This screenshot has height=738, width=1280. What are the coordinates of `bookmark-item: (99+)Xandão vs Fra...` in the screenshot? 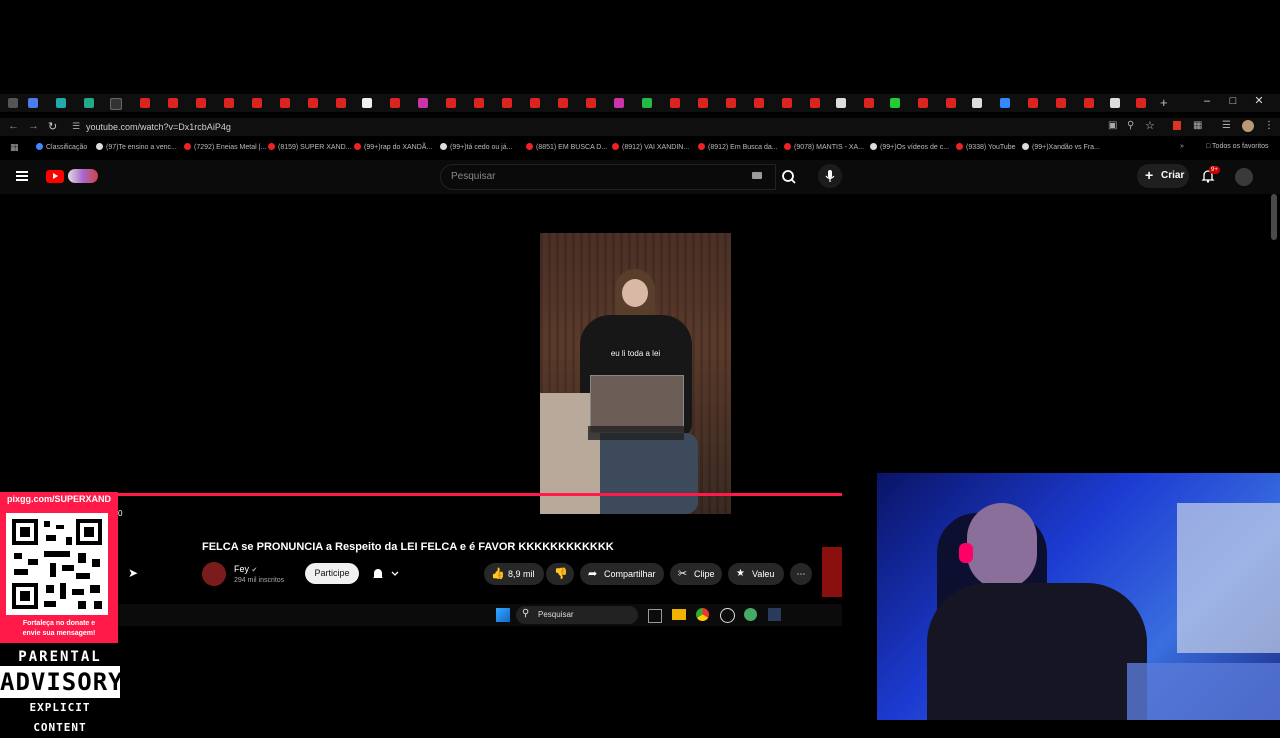 It's located at (1061, 147).